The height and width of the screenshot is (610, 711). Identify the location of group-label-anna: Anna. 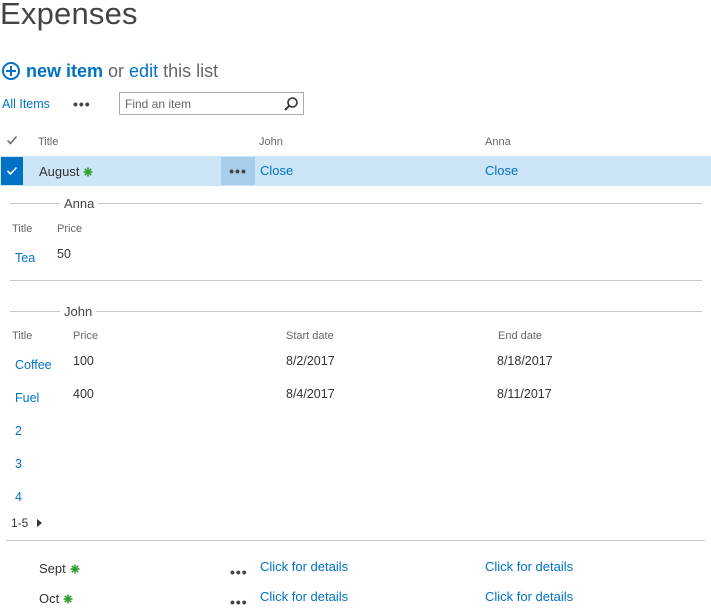
(79, 204).